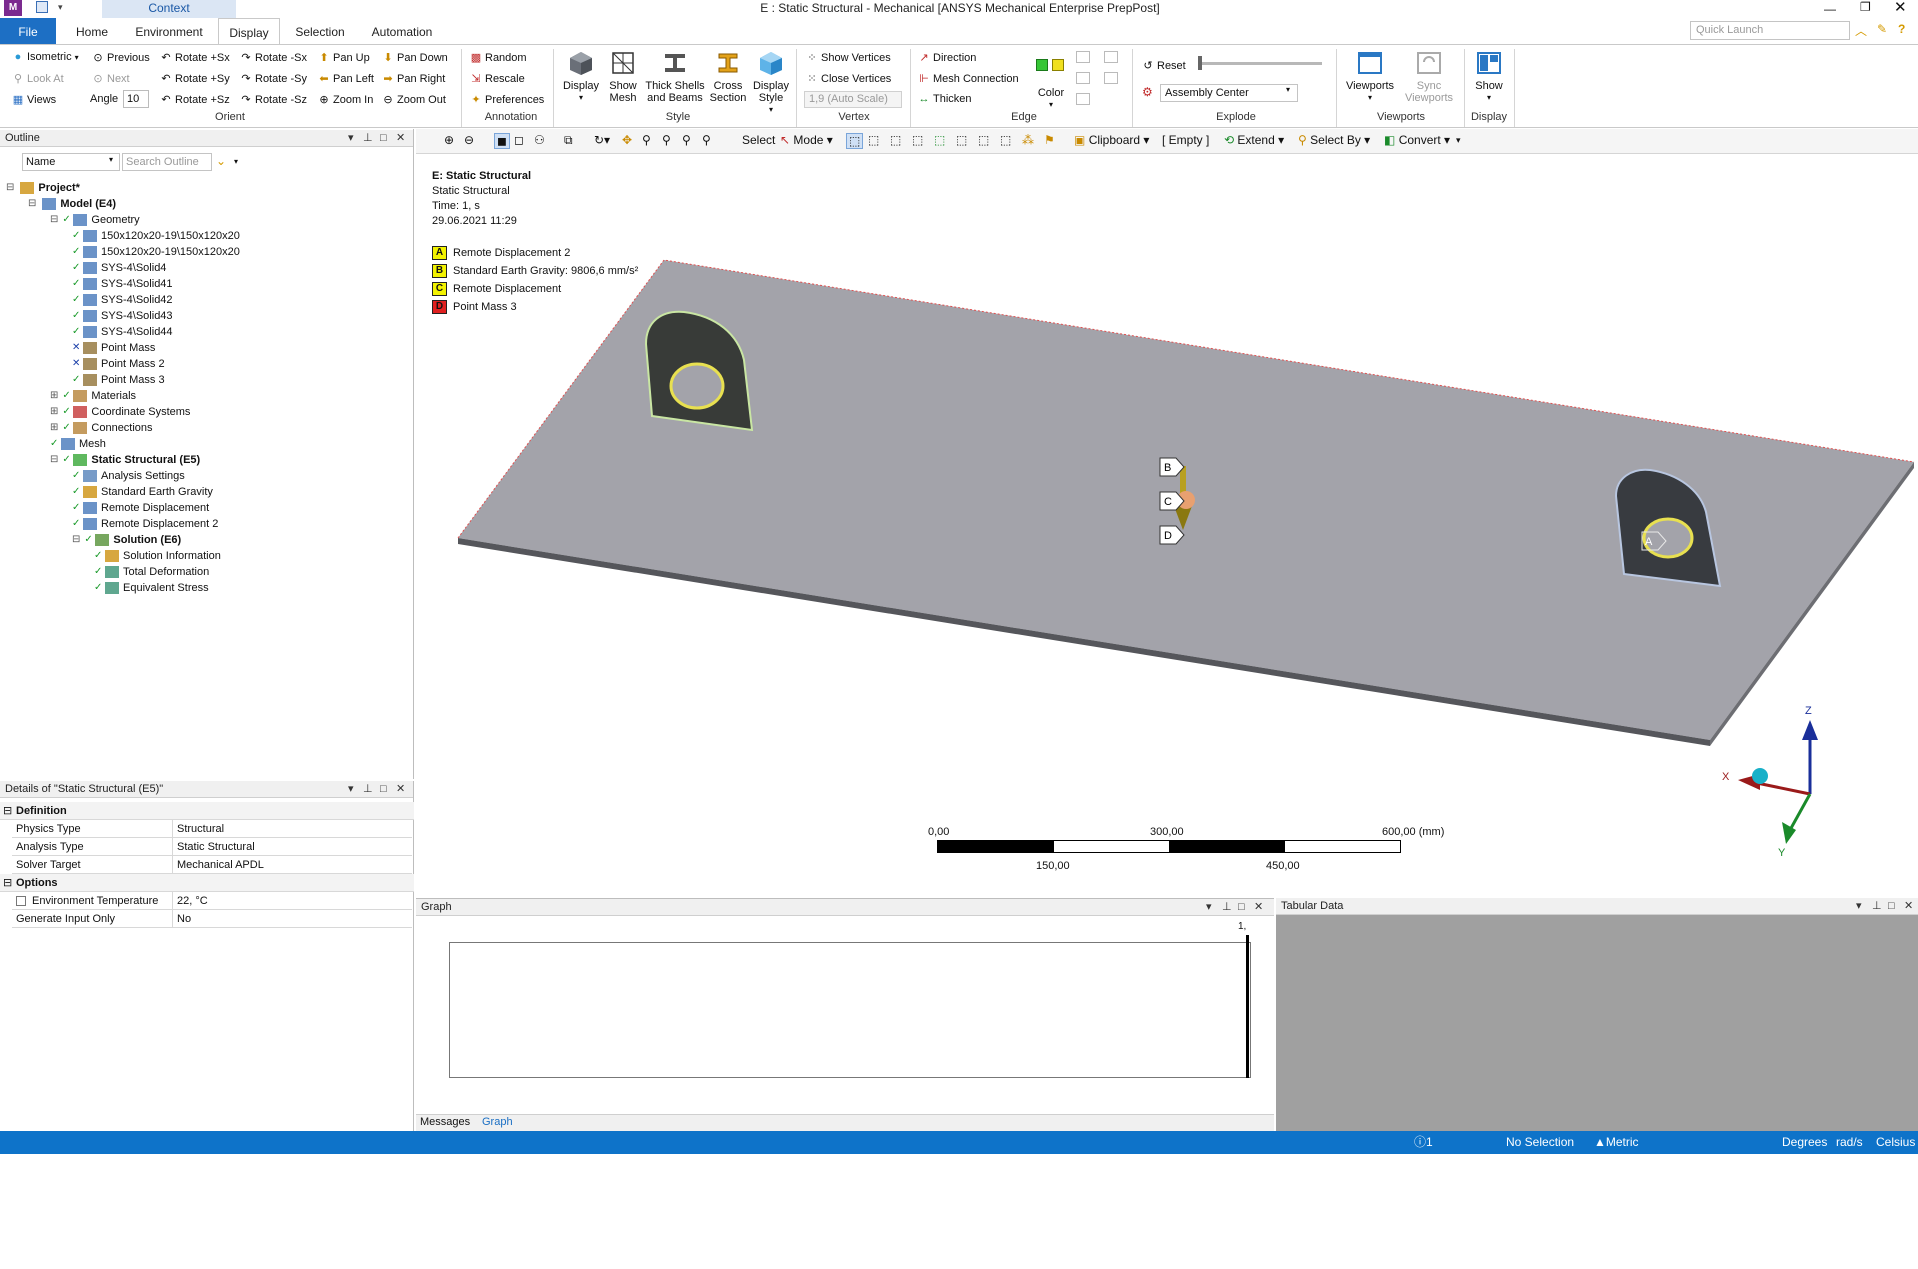  What do you see at coordinates (122, 300) in the screenshot?
I see `tree-item: ✓ SYS-4\Solid42` at bounding box center [122, 300].